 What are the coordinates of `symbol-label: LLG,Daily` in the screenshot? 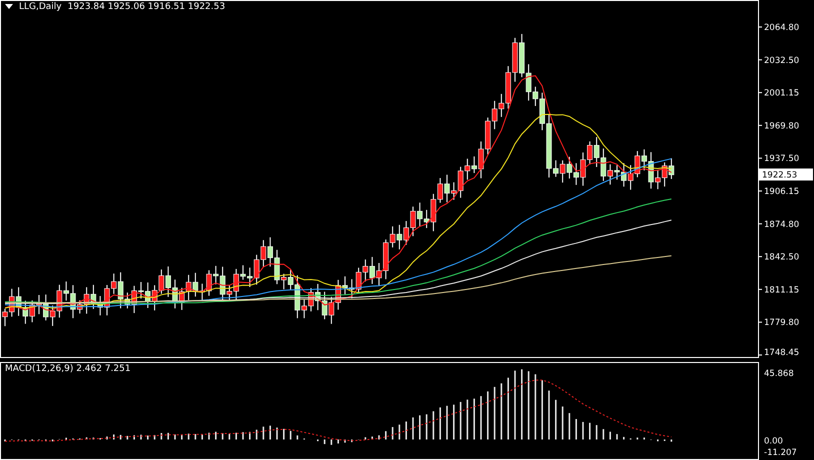 It's located at (40, 7).